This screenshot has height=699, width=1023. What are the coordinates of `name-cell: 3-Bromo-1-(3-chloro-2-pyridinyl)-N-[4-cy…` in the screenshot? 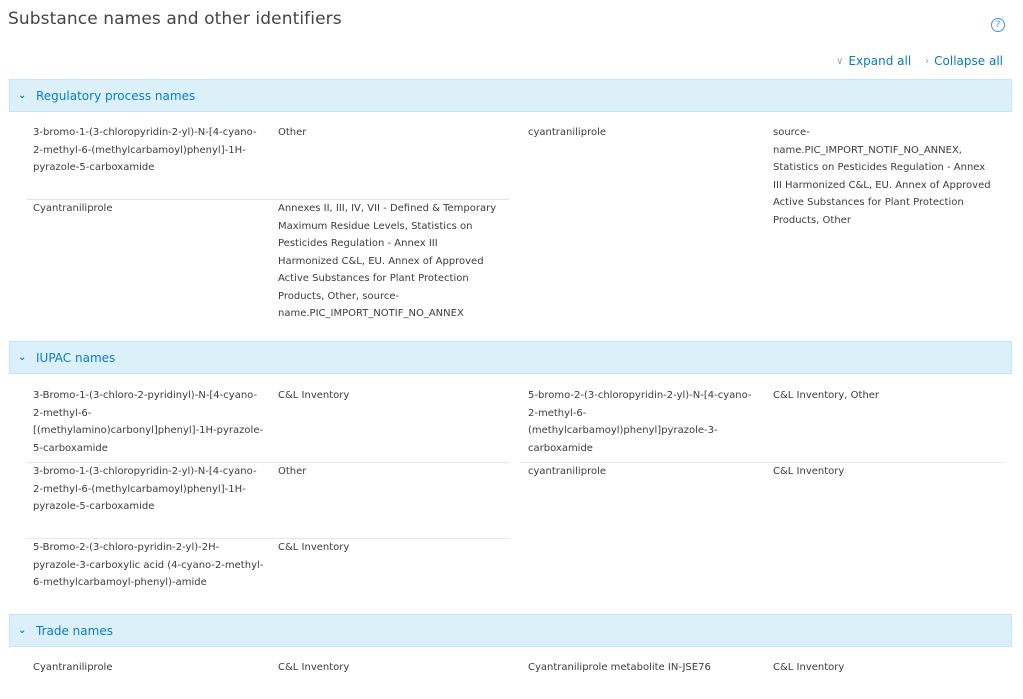 It's located at (148, 422).